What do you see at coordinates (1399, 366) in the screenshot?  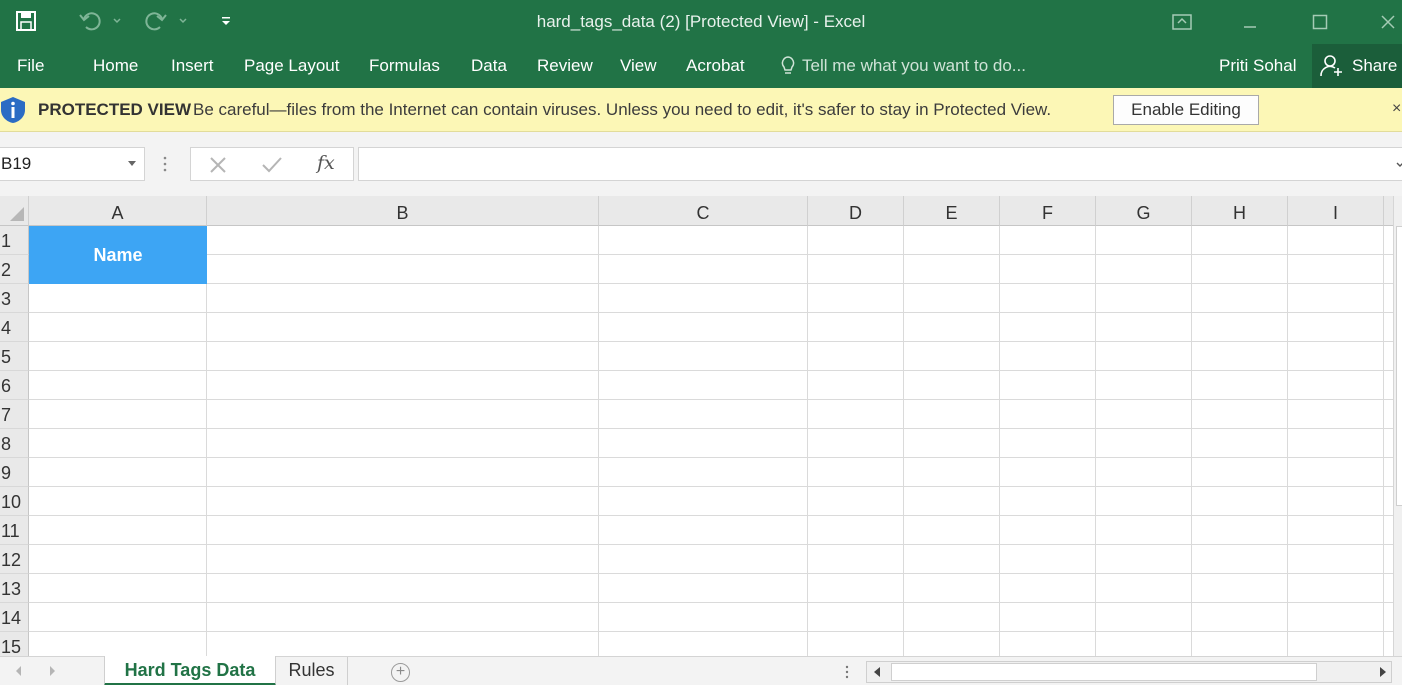 I see `vertical-scroll-thumb` at bounding box center [1399, 366].